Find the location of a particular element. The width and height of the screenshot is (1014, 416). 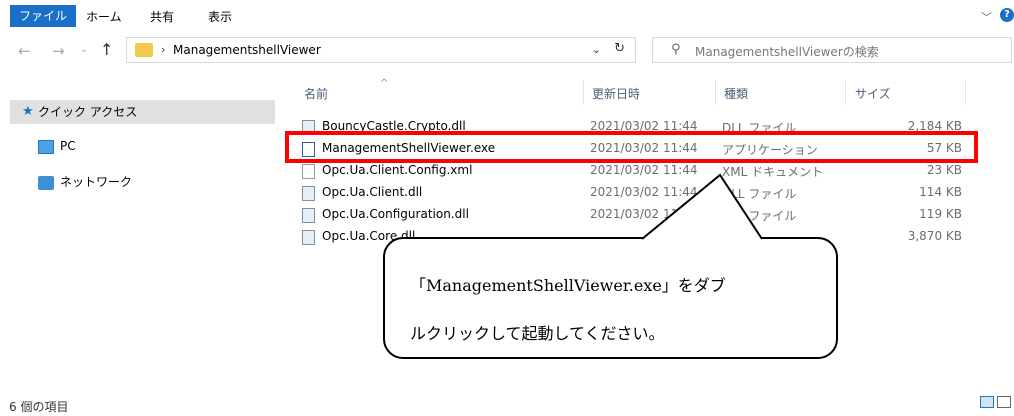

sort-up-icon: ^ is located at coordinates (384, 83).